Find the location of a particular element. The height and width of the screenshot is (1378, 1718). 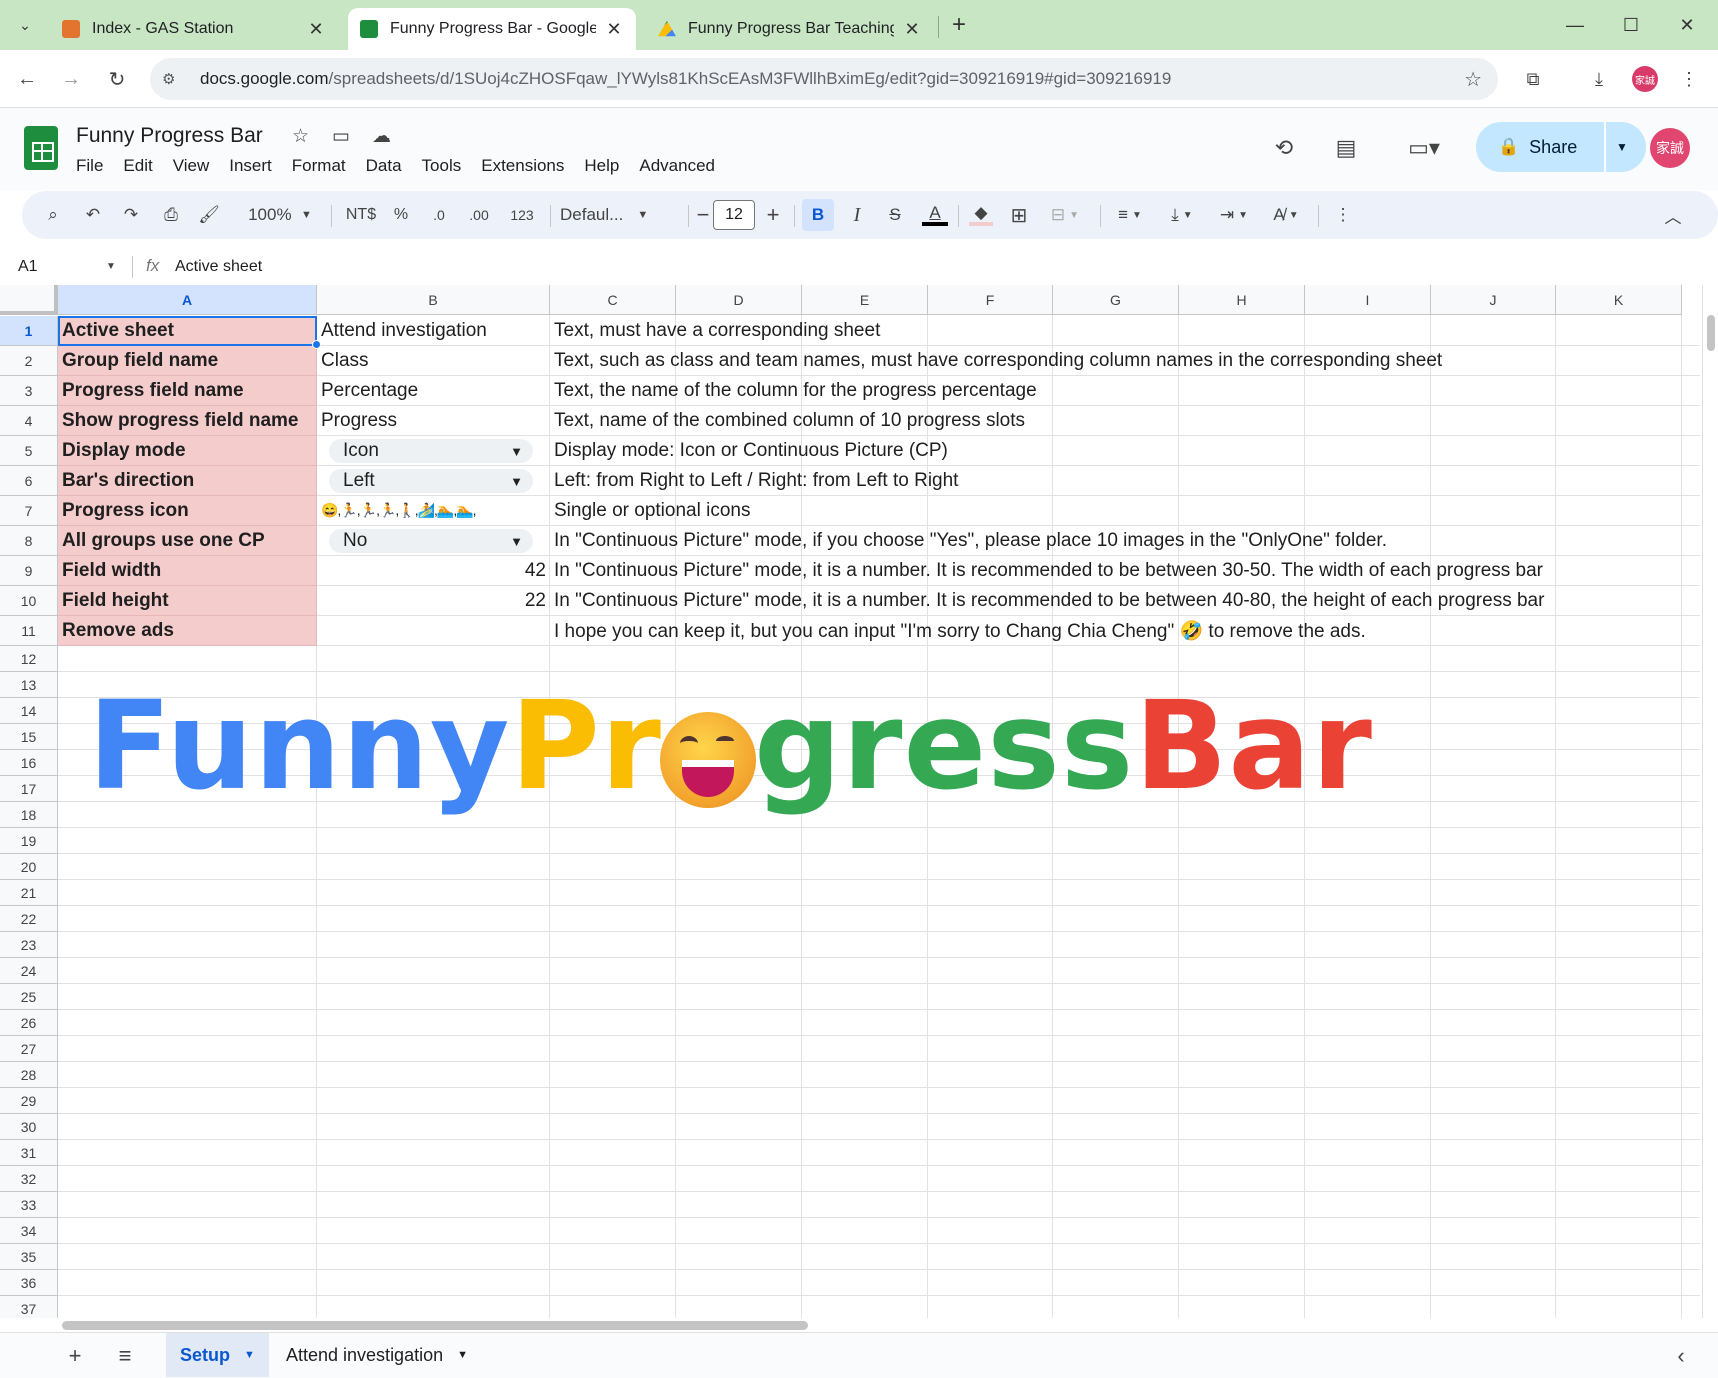

column-header-f: F is located at coordinates (990, 300).